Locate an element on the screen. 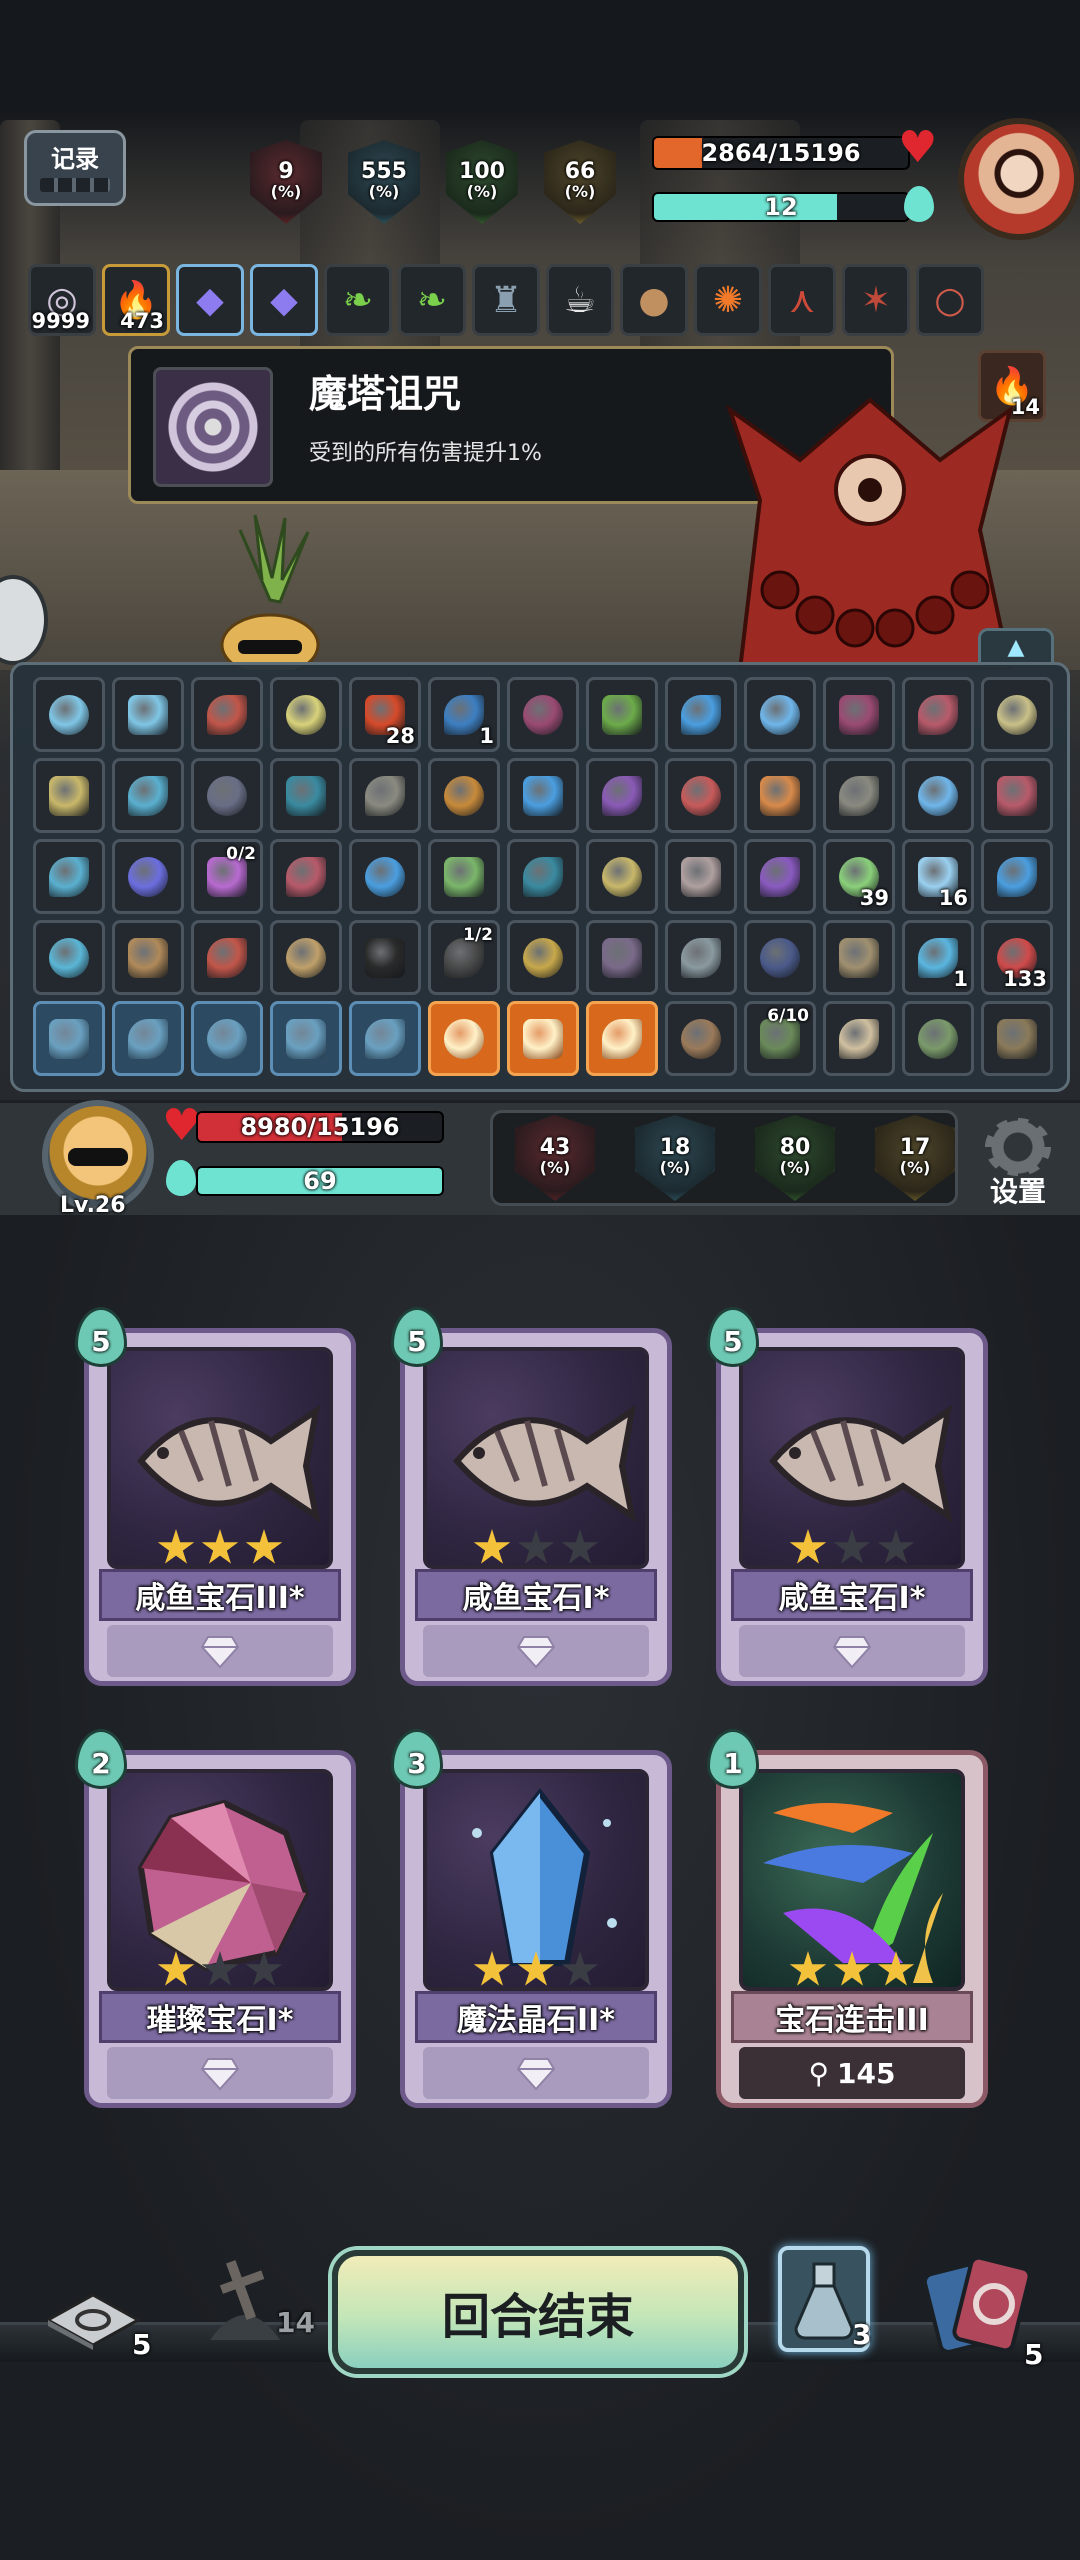 This screenshot has height=2560, width=1080. hand-card: 璀璨宝石I* 2 is located at coordinates (215, 1918).